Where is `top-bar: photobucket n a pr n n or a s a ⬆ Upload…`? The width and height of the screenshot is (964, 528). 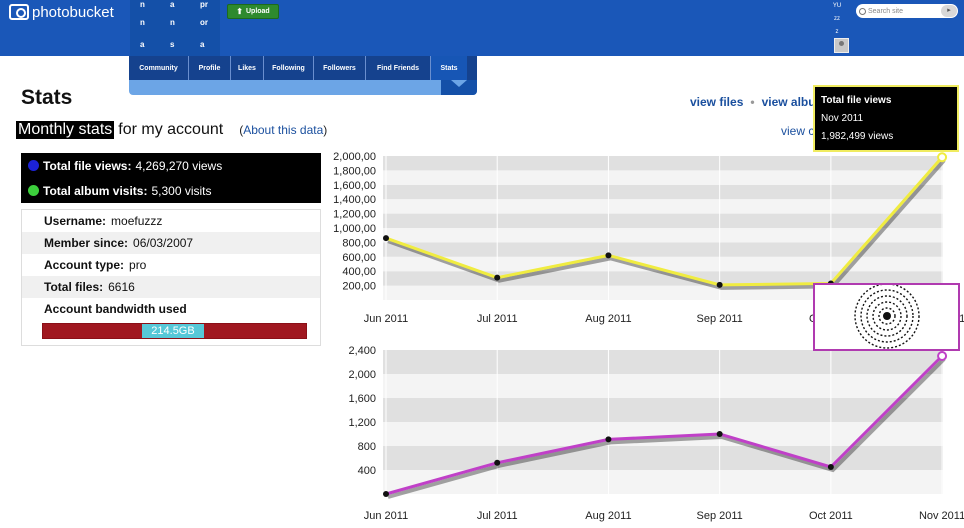
top-bar: photobucket n a pr n n or a s a ⬆ Upload… is located at coordinates (482, 28).